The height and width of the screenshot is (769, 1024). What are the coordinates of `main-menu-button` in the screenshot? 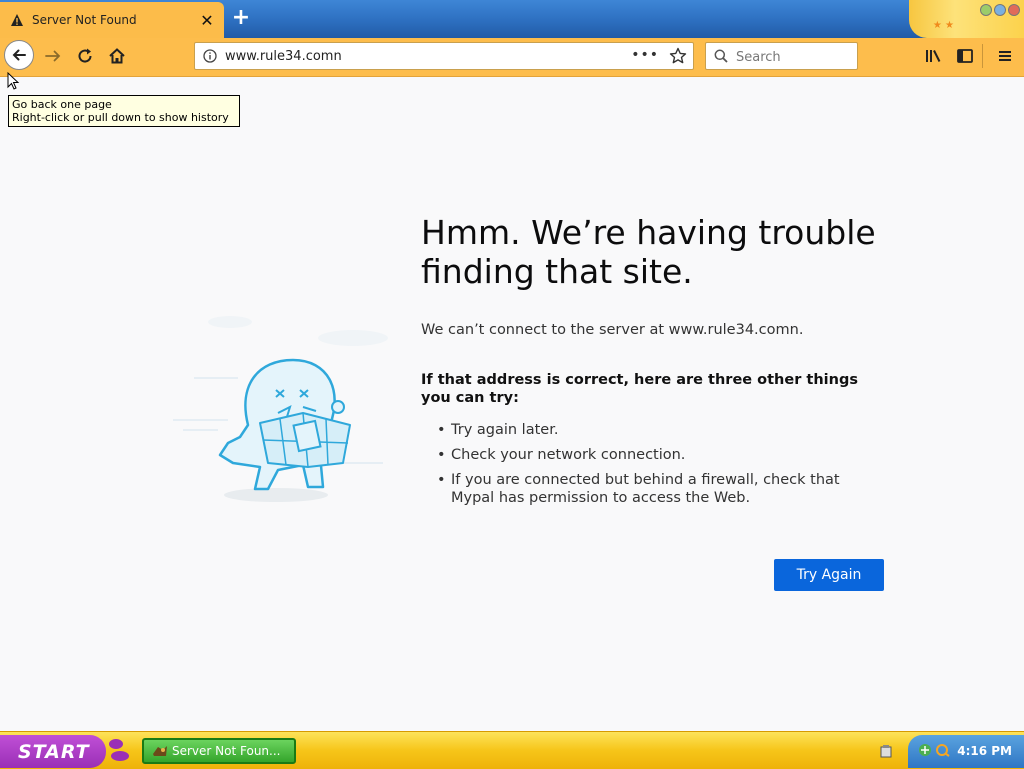 It's located at (1005, 56).